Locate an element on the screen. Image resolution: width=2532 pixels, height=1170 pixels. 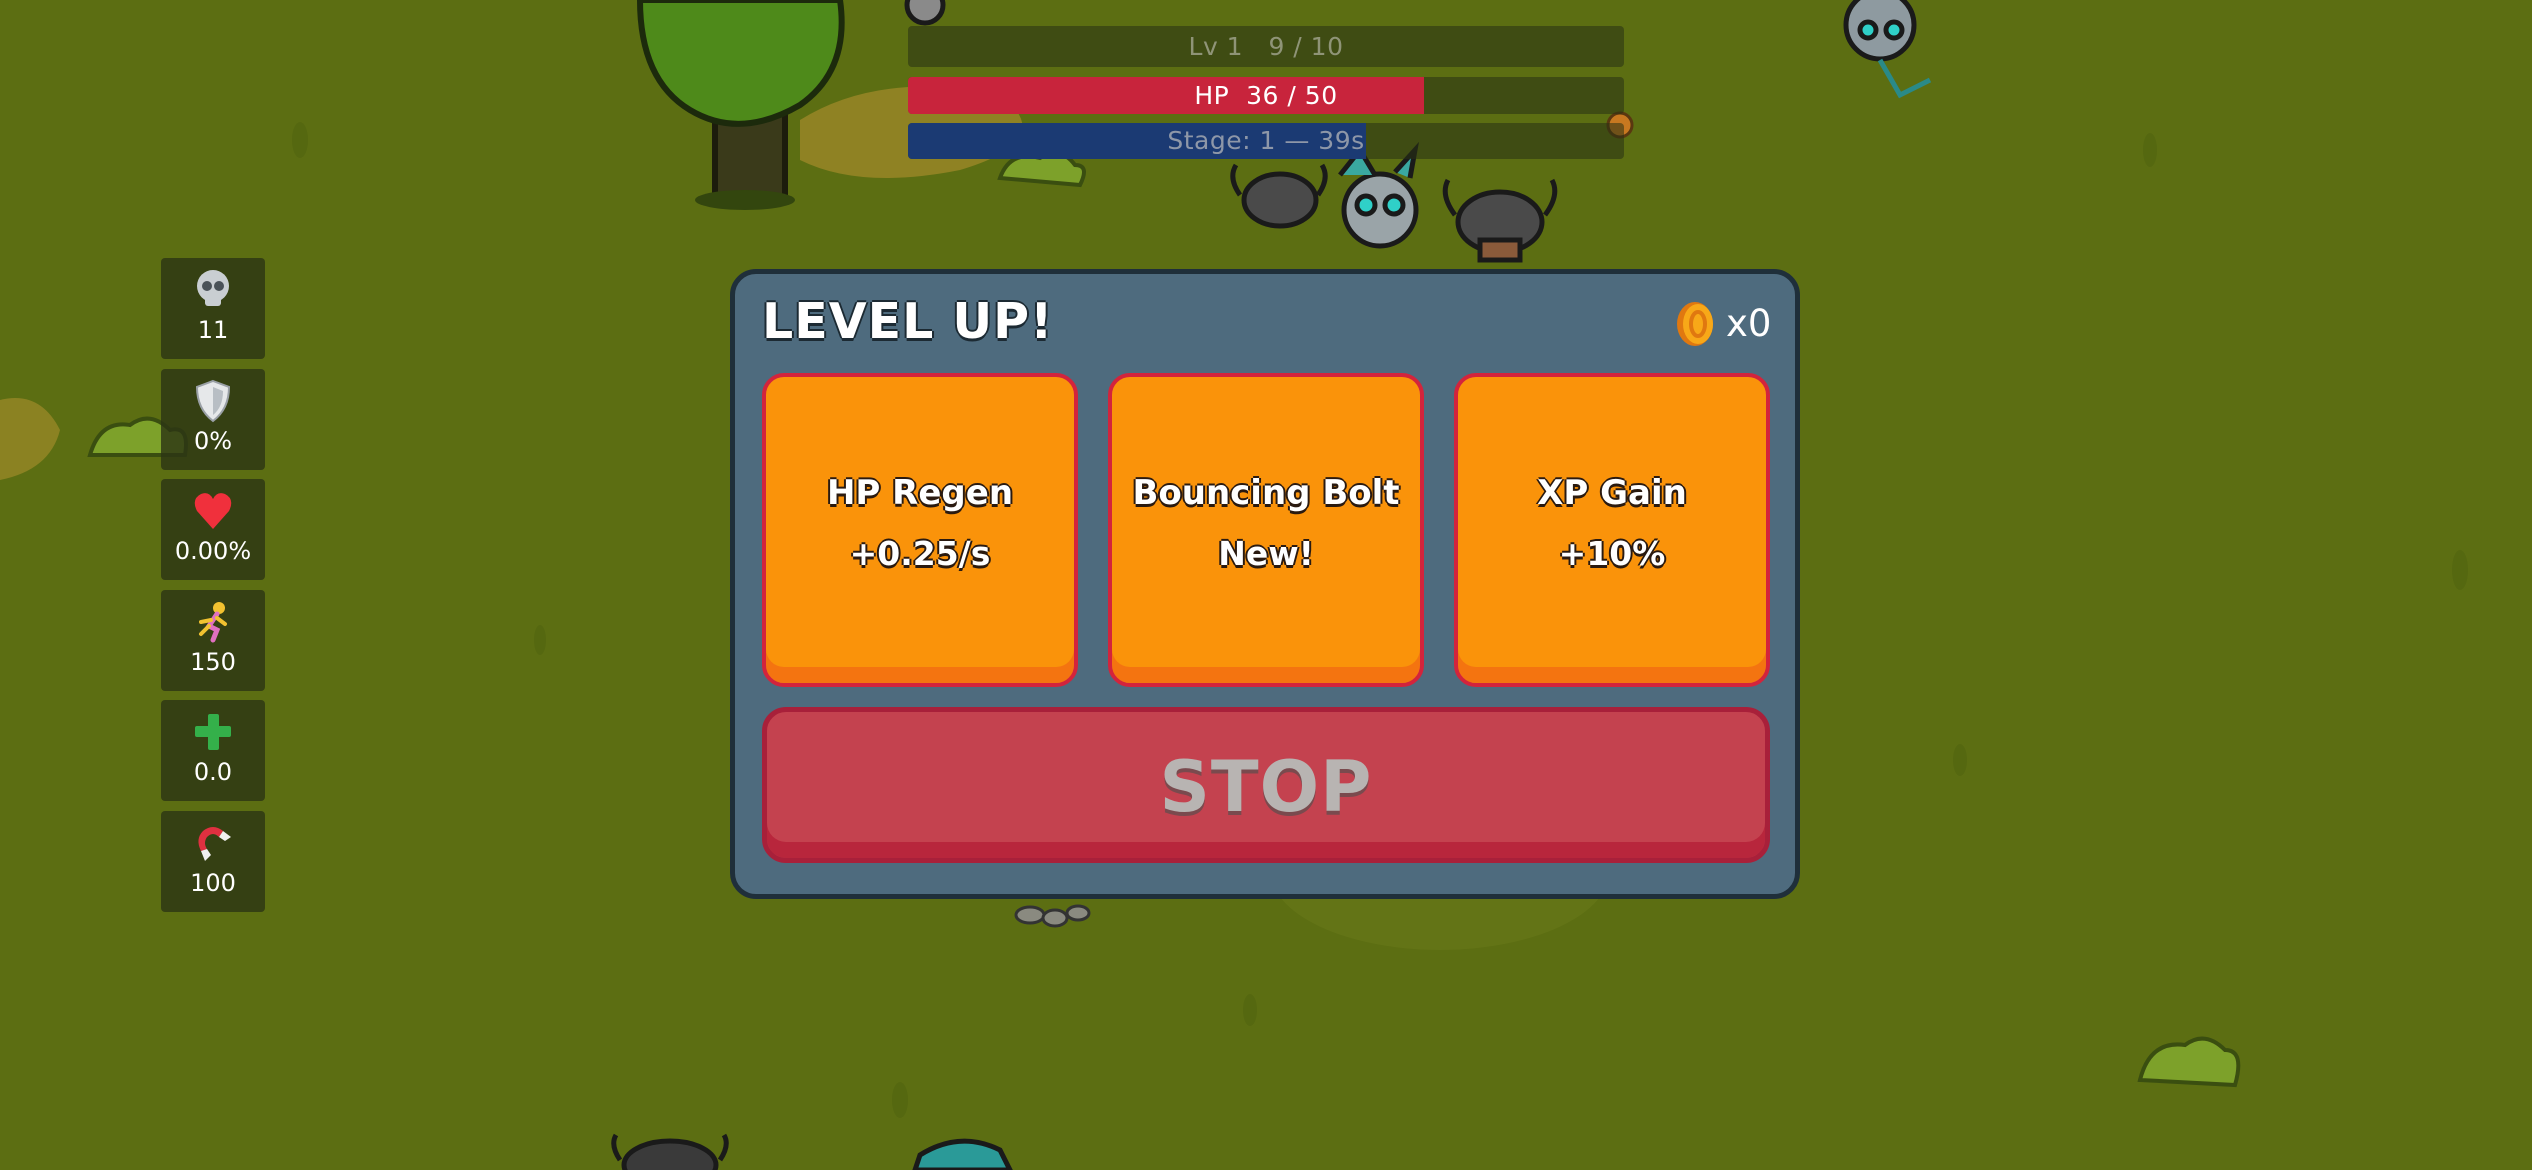
dialog-title: LEVEL UP! is located at coordinates (908, 321).